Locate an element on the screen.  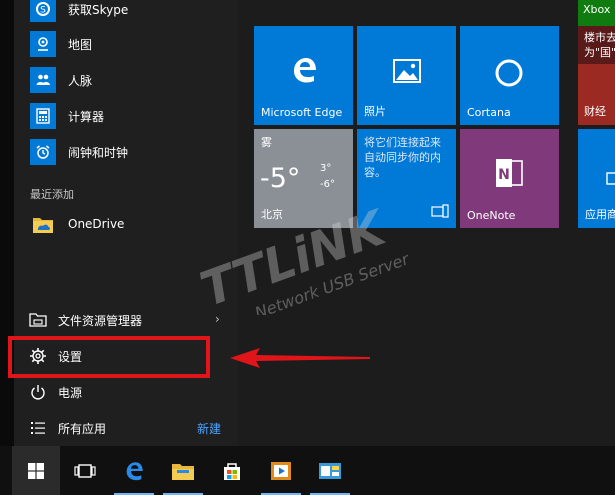
start-button is located at coordinates (36, 470).